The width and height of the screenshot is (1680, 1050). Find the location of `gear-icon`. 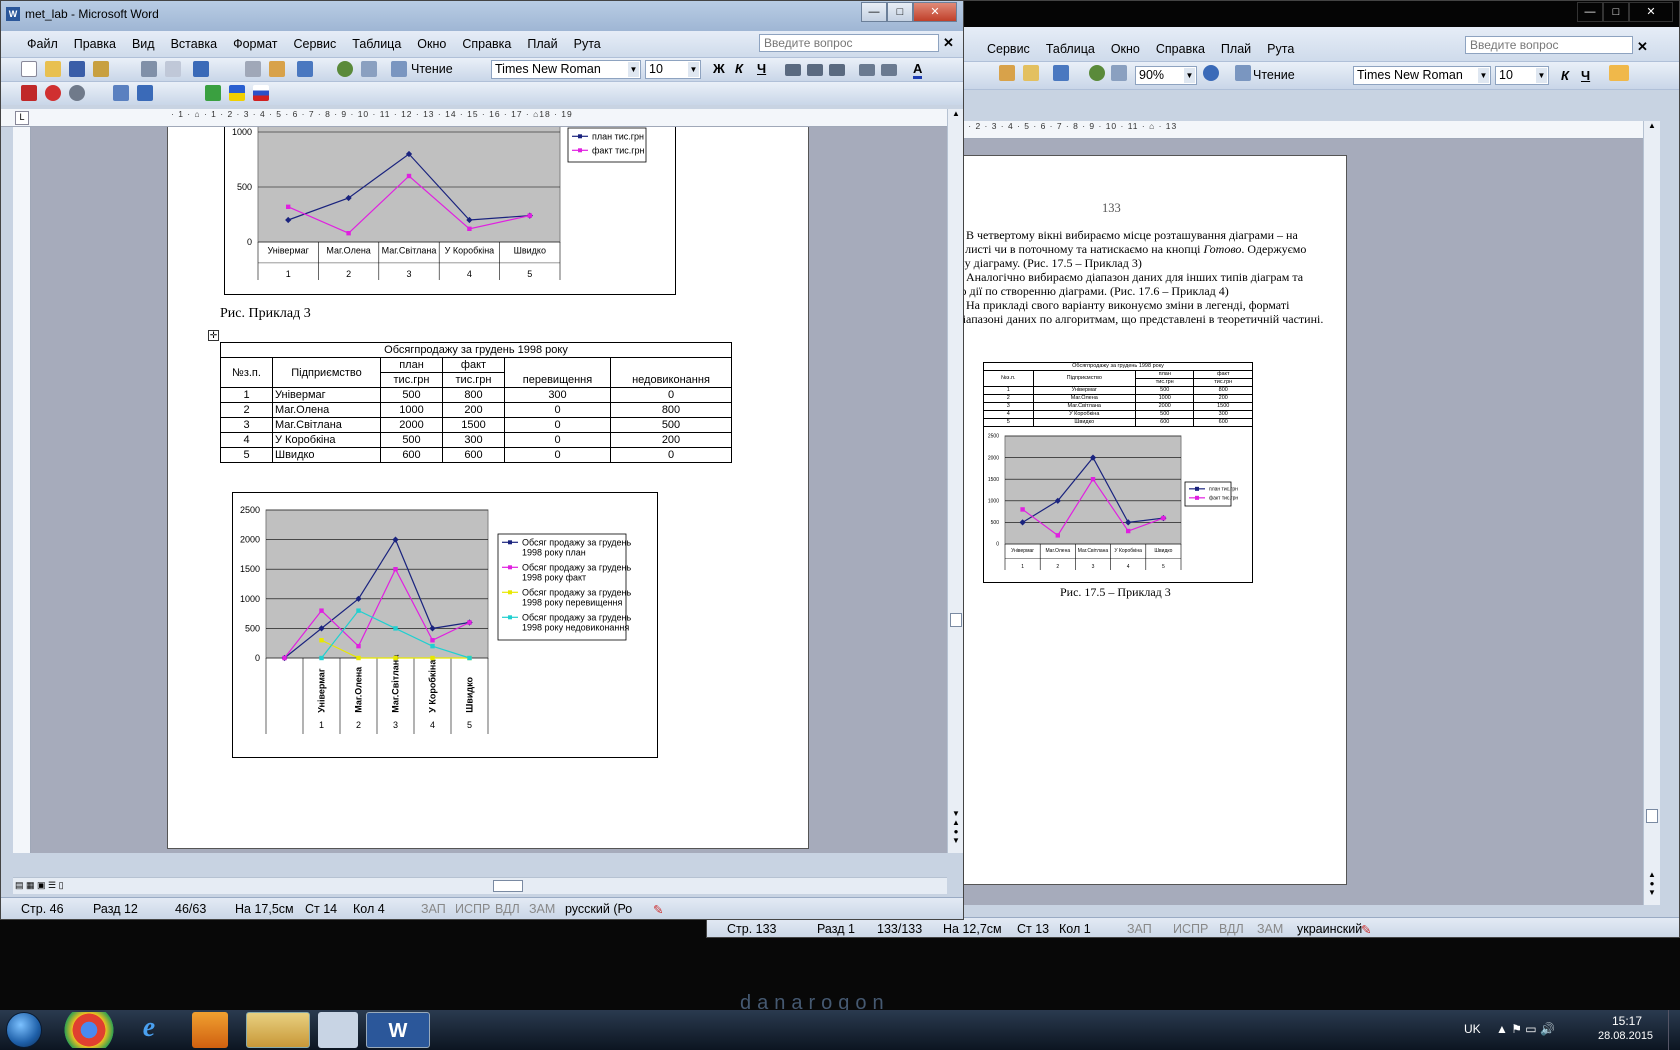

gear-icon is located at coordinates (77, 93).